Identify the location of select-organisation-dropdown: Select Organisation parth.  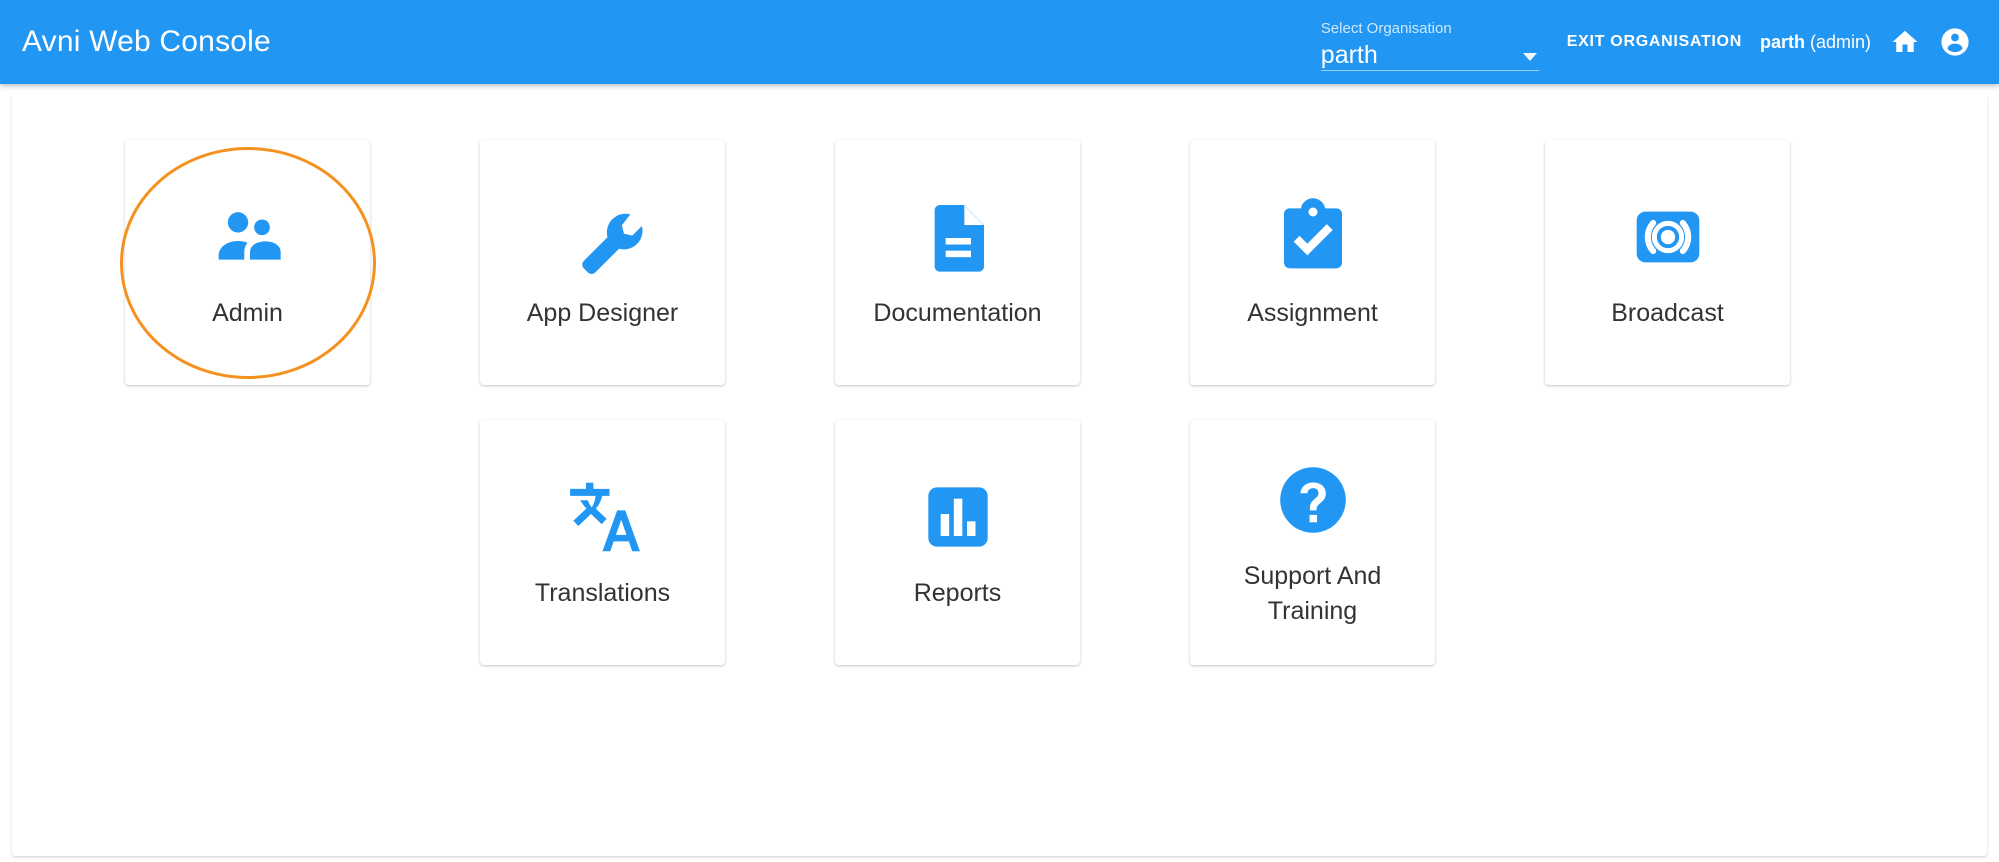
(1429, 42).